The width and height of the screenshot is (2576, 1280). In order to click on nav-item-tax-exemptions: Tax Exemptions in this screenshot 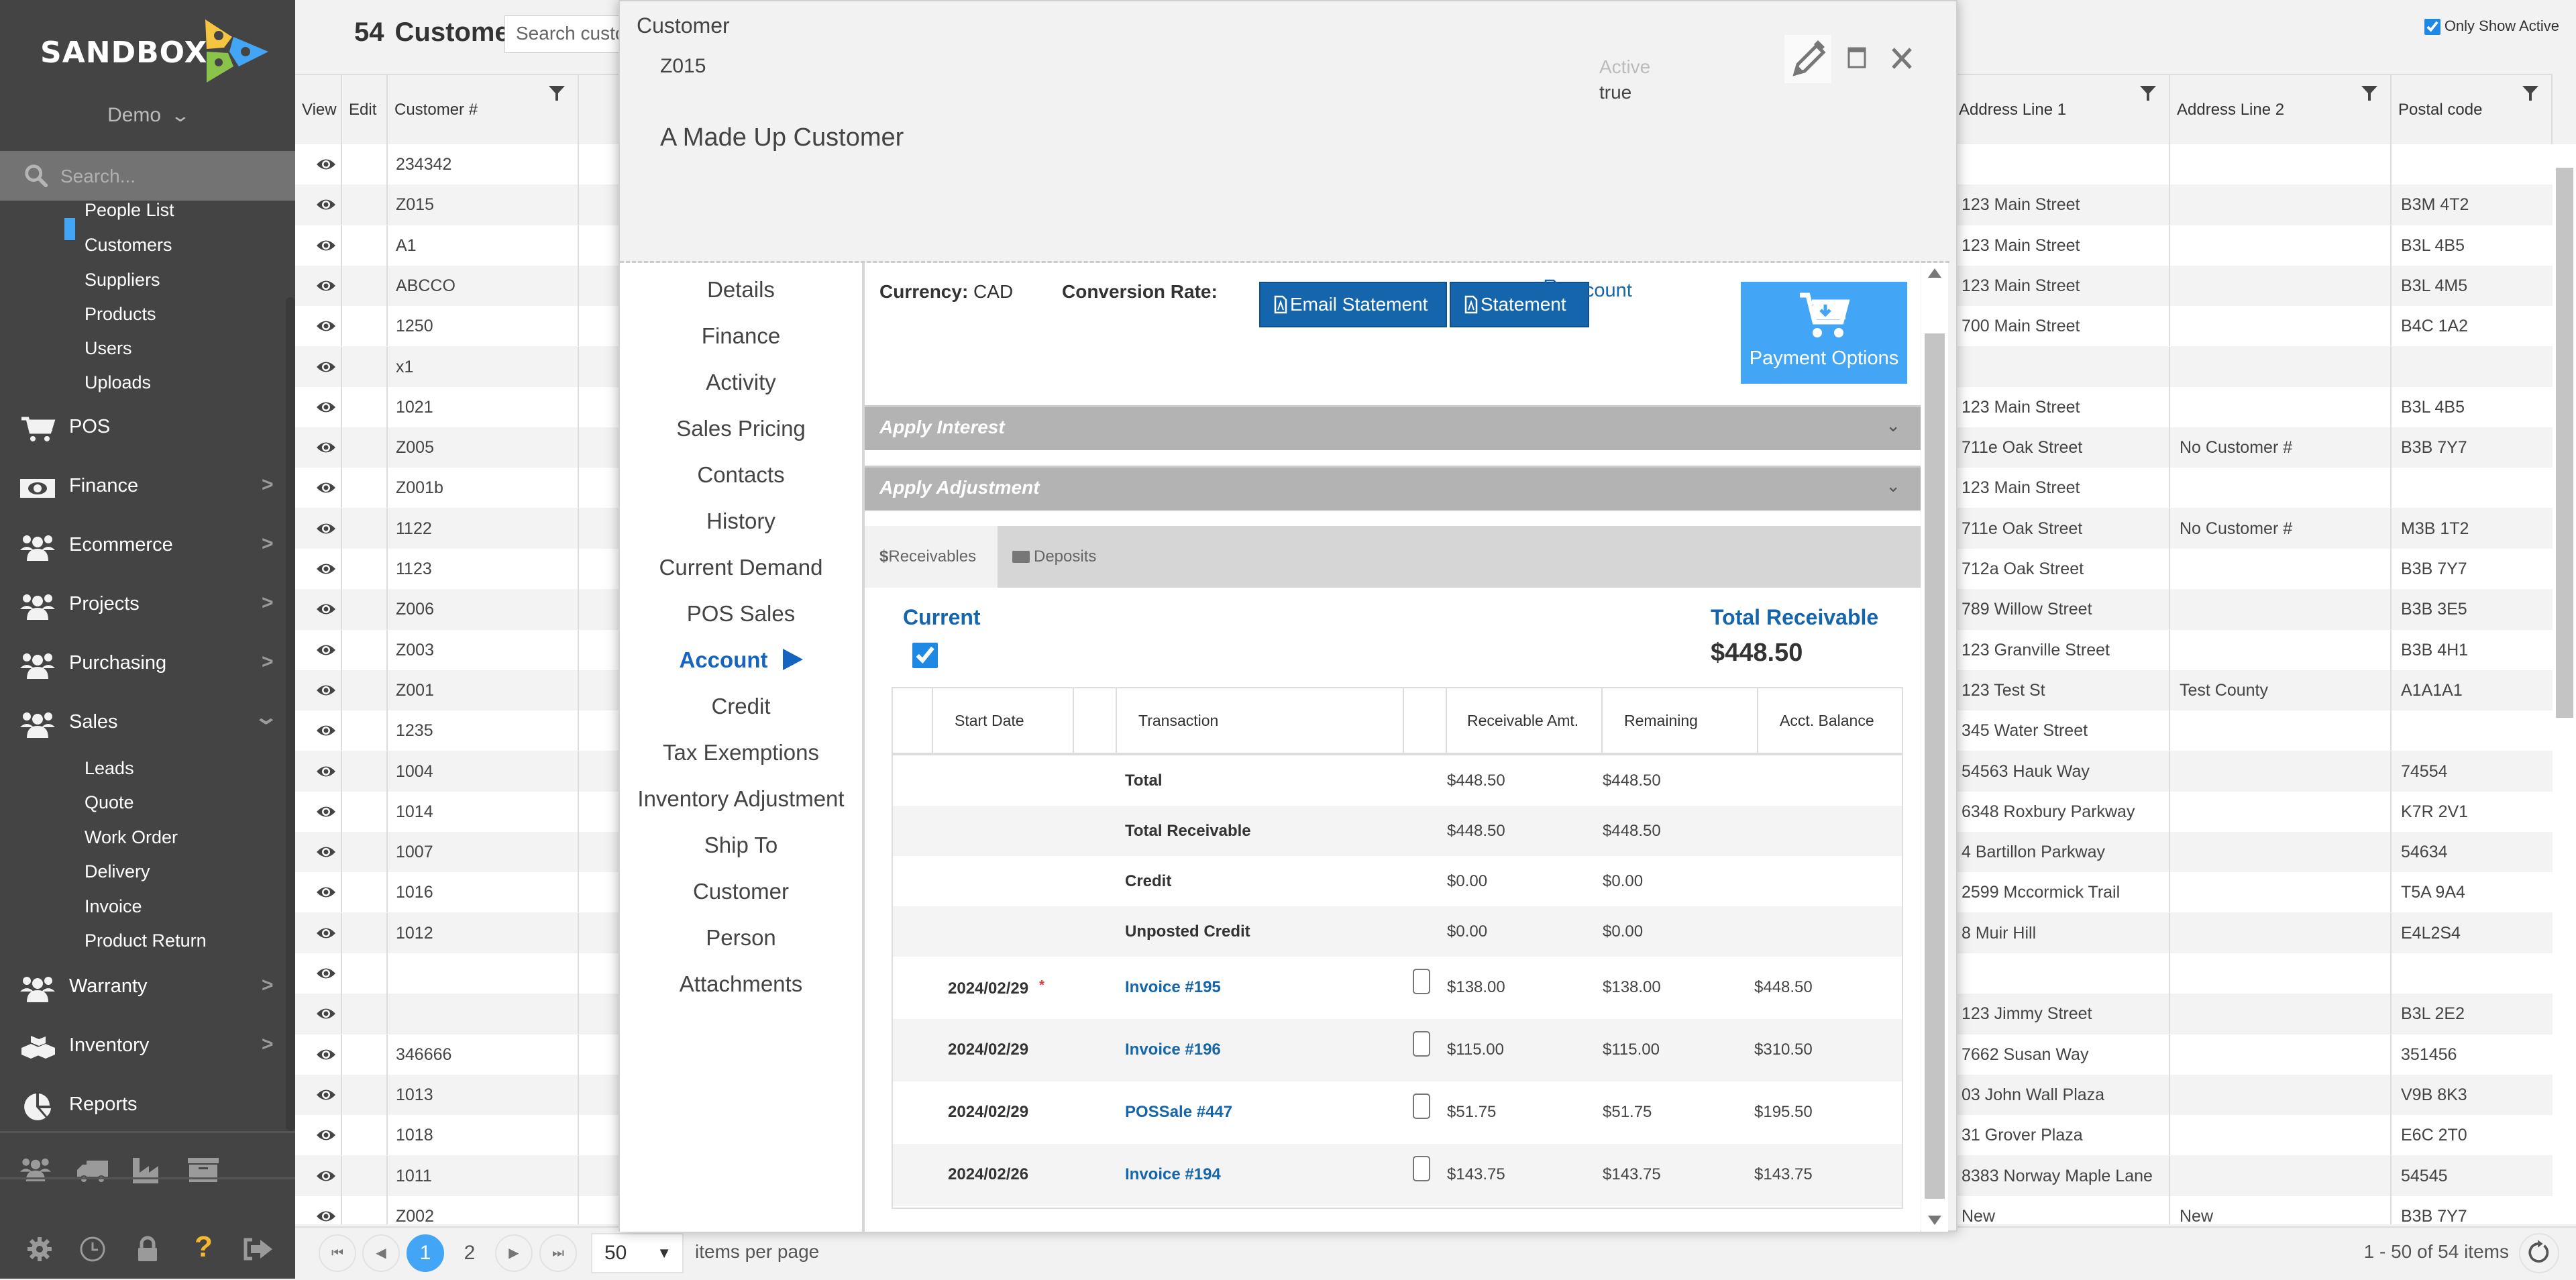, I will do `click(741, 752)`.